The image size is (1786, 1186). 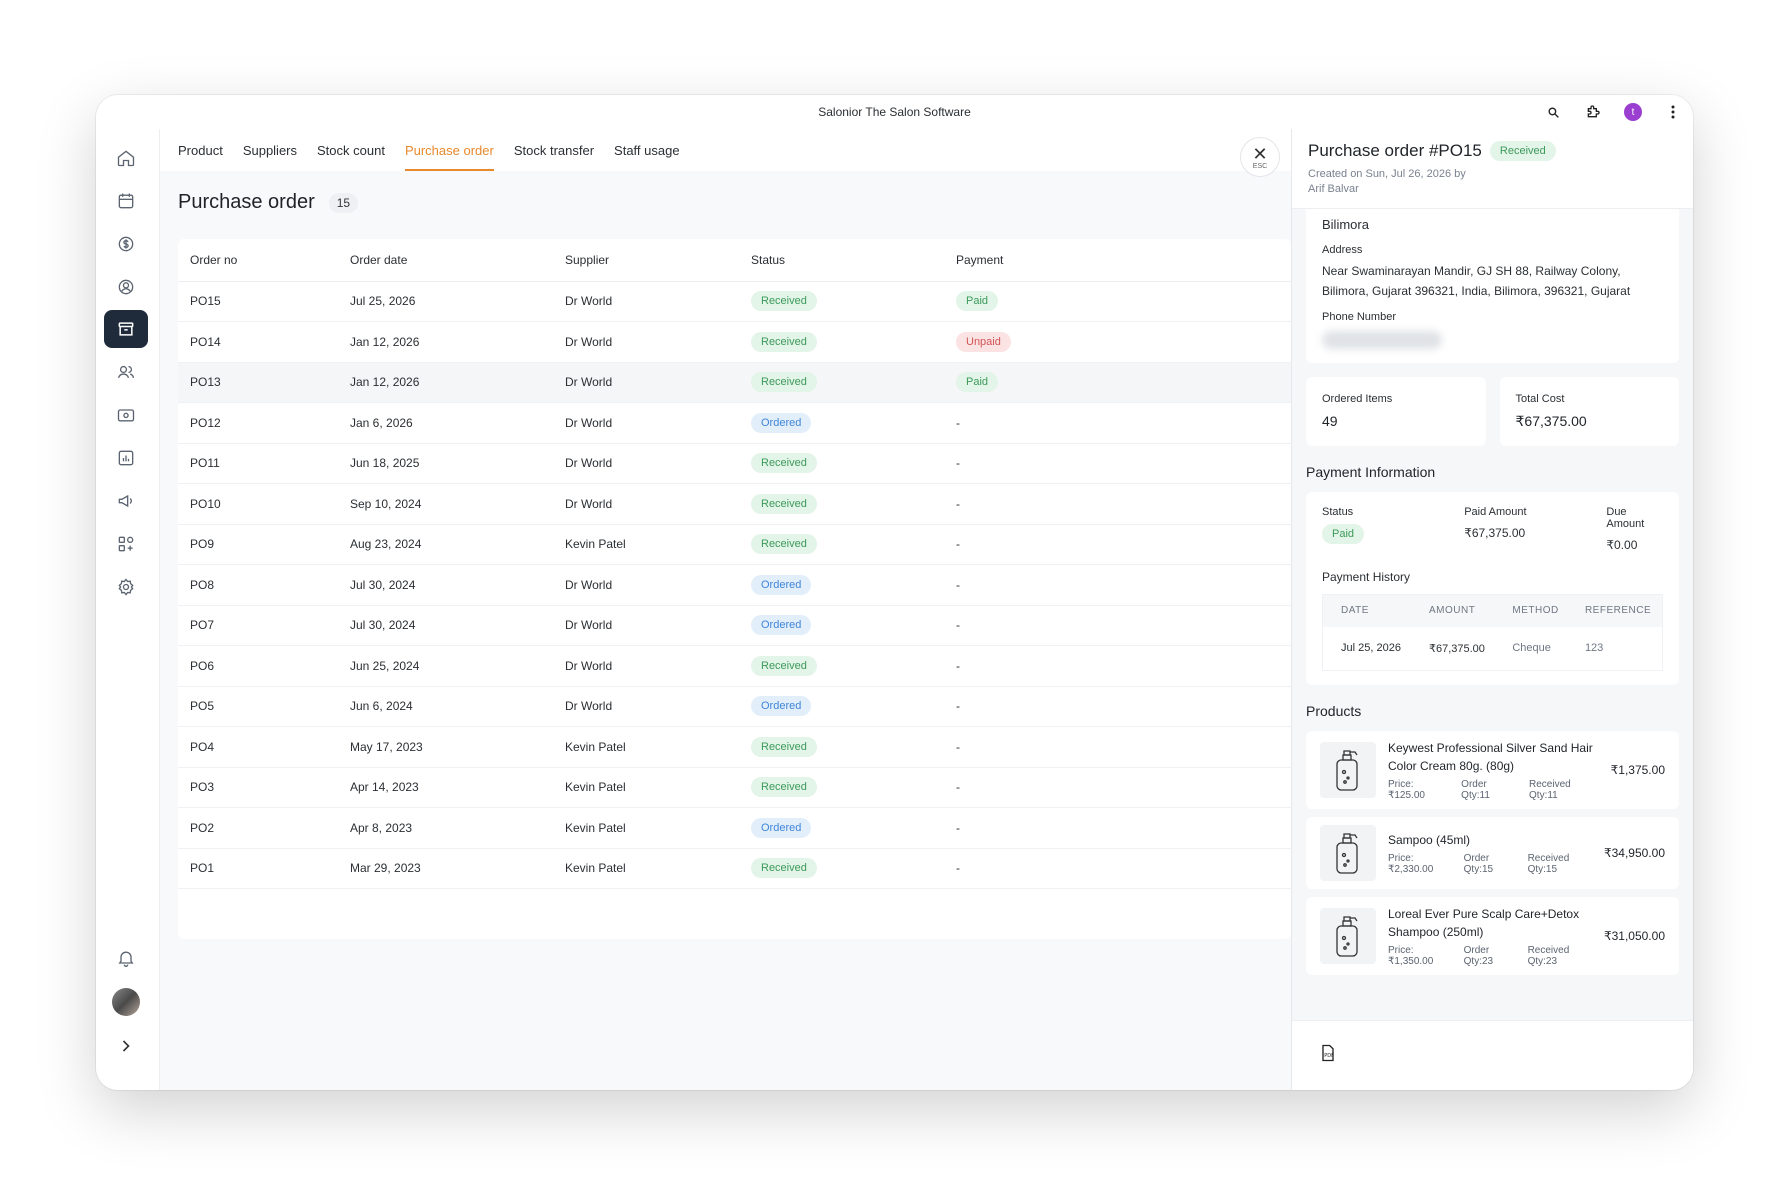 I want to click on pdf-icon: PDF, so click(x=1328, y=1055).